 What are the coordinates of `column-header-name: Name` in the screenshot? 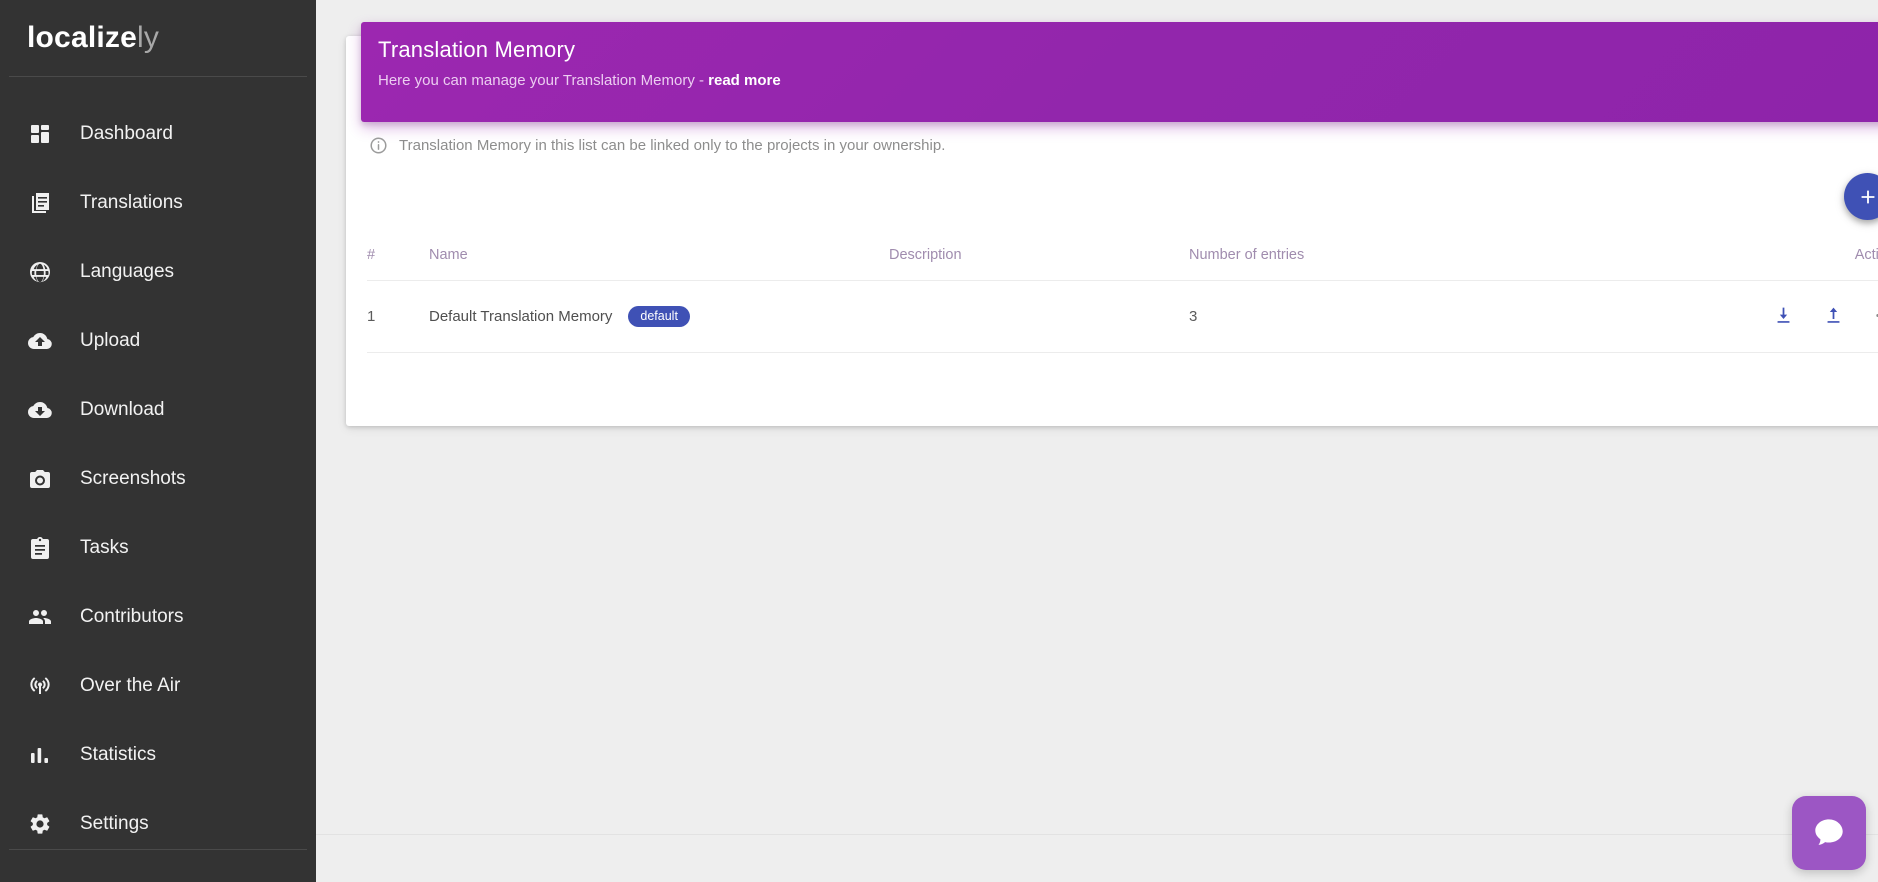 It's located at (659, 264).